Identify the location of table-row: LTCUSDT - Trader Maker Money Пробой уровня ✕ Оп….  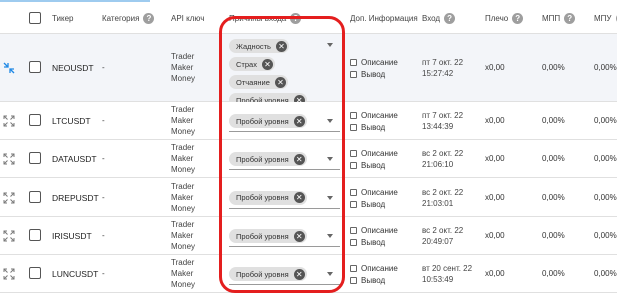
(308, 121).